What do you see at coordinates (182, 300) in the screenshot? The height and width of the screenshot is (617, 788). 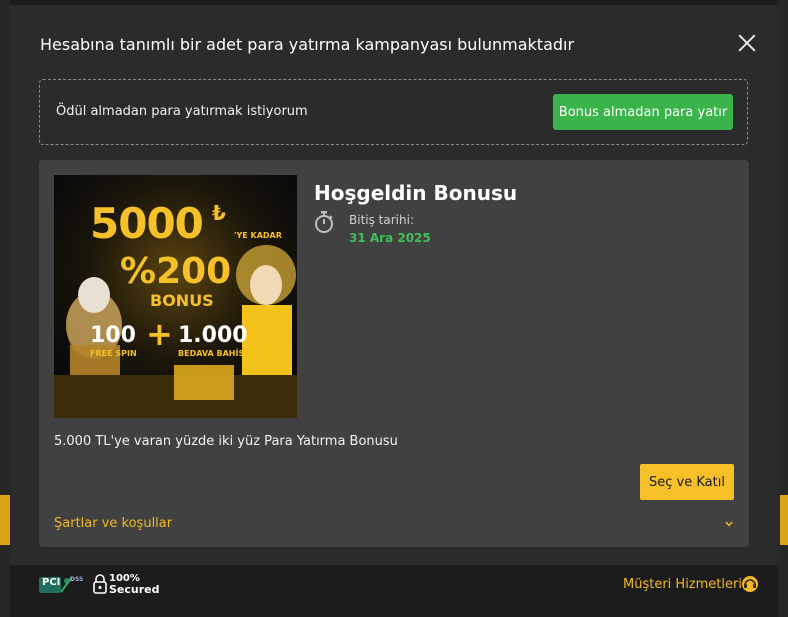 I see `promo-bonus-word: BONUS` at bounding box center [182, 300].